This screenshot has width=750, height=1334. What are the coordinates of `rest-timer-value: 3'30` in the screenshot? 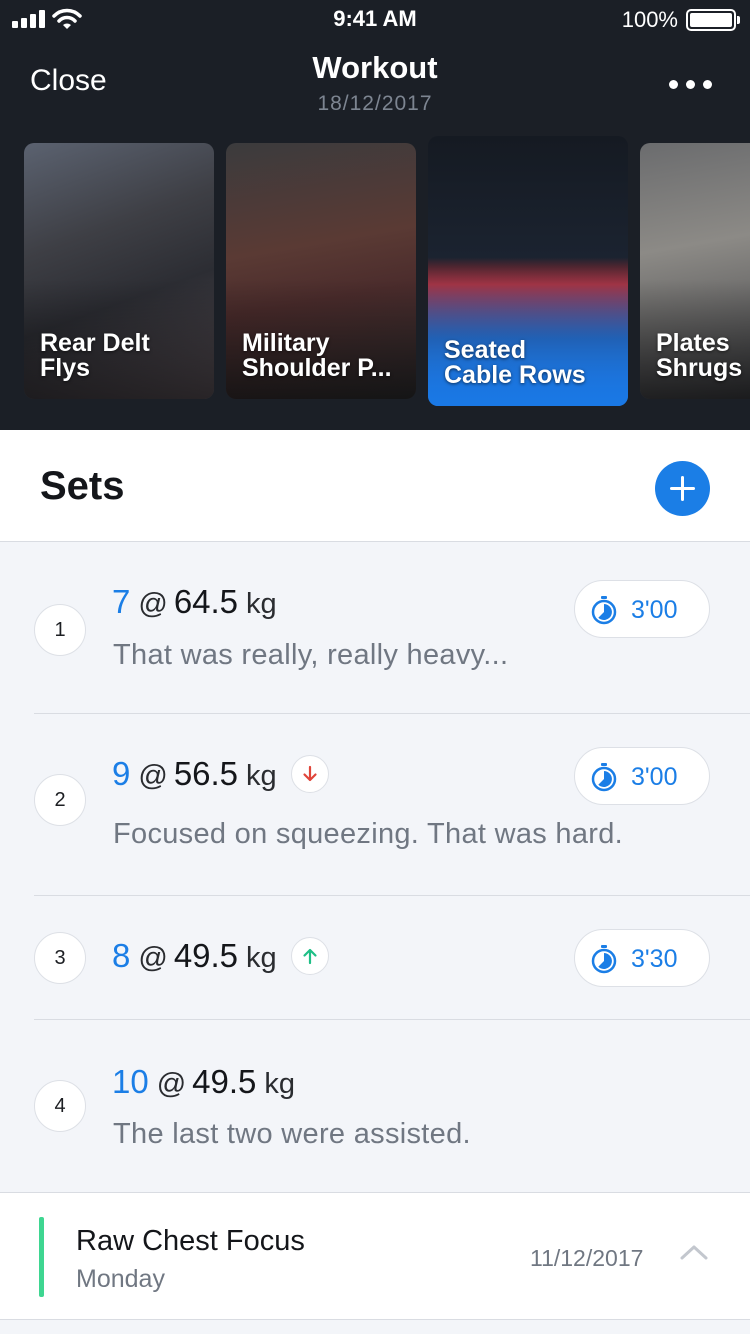 It's located at (654, 959).